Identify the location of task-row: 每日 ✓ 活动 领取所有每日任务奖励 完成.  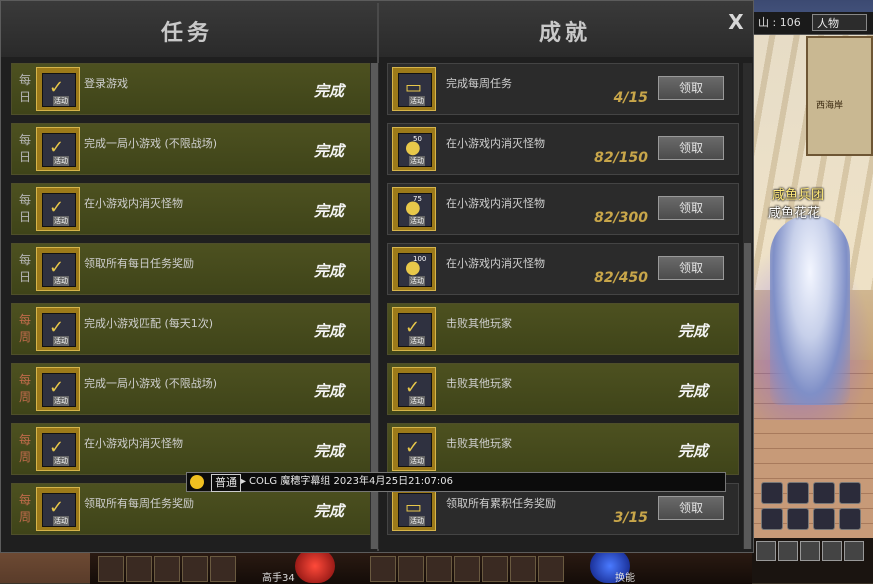
(191, 269).